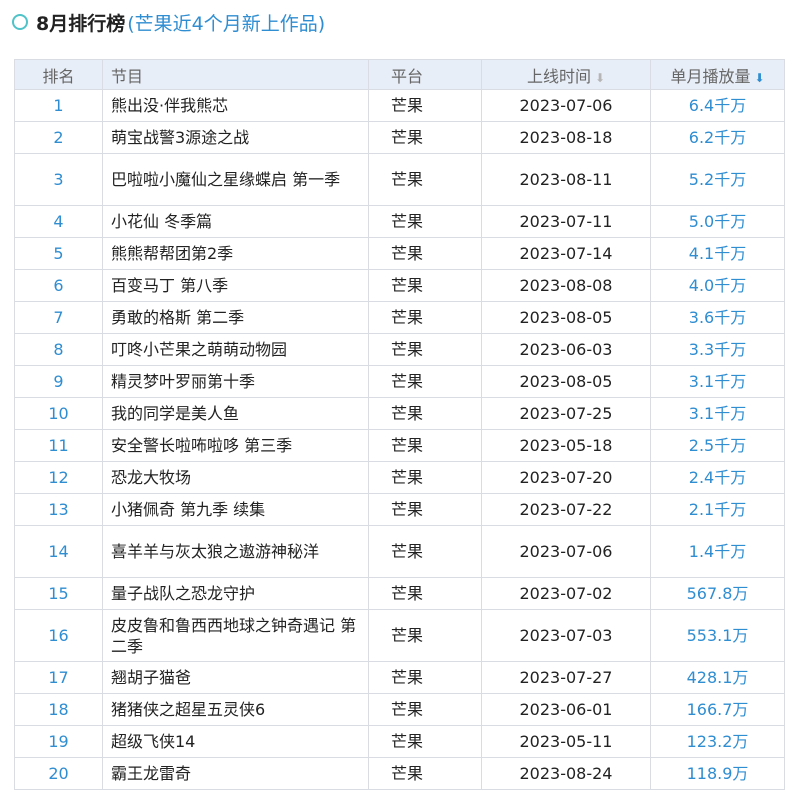  I want to click on views-cell: 3.6千万, so click(717, 317).